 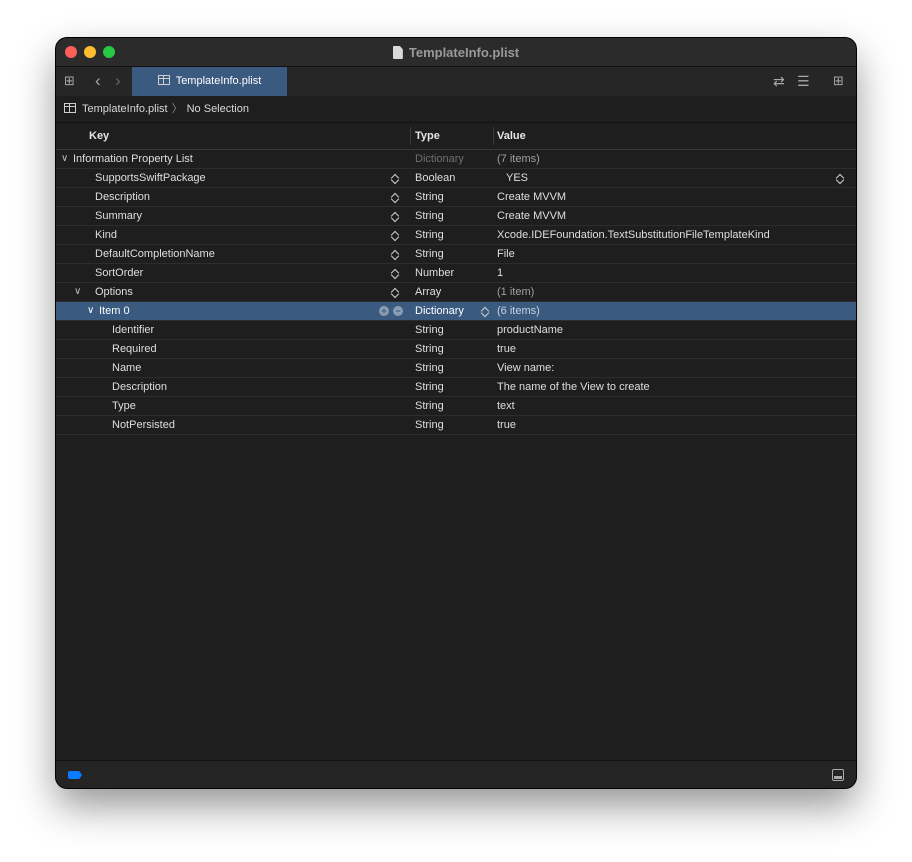 What do you see at coordinates (511, 136) in the screenshot?
I see `column-value: Value` at bounding box center [511, 136].